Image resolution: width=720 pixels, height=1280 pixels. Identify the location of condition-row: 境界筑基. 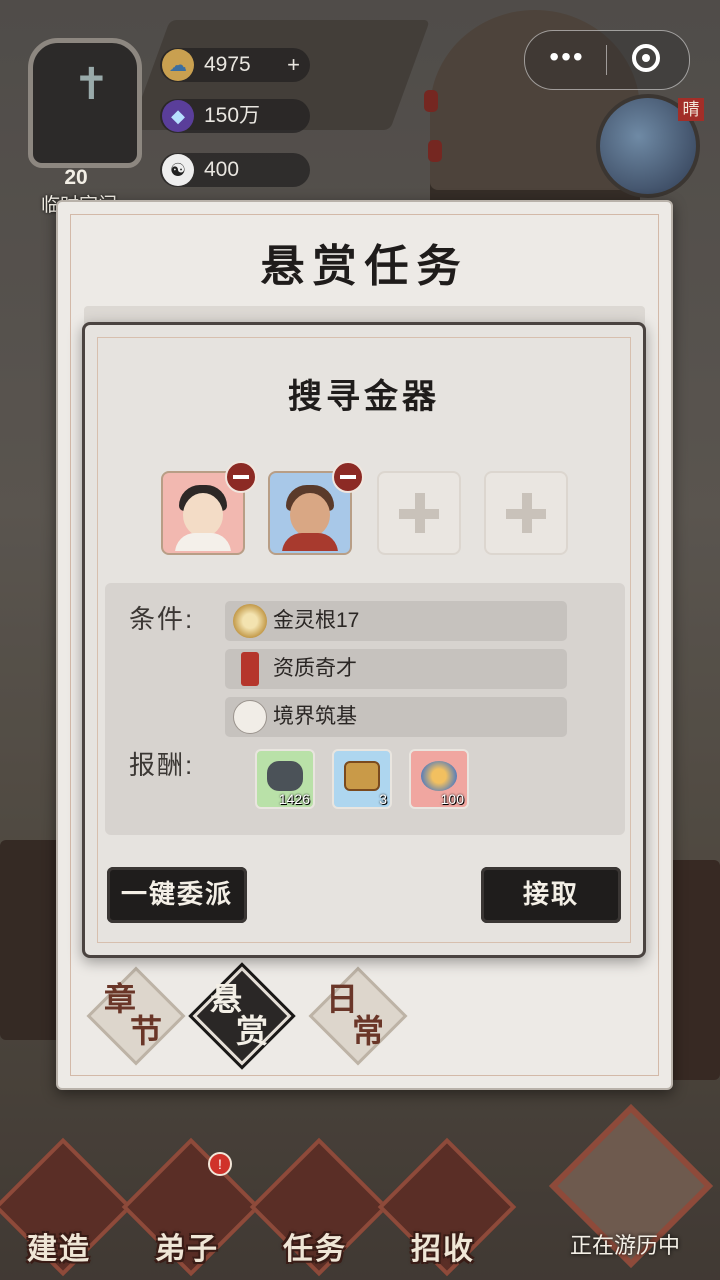
(396, 717).